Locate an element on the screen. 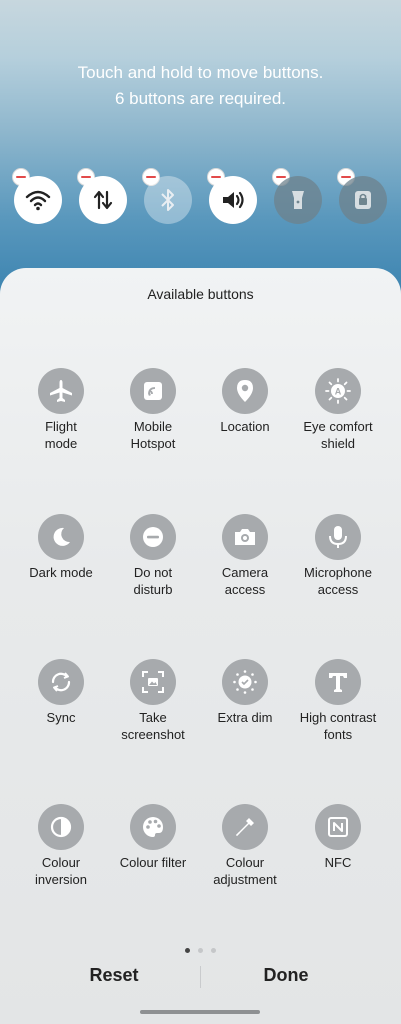 The width and height of the screenshot is (401, 1024). active-button-bluetooth is located at coordinates (168, 200).